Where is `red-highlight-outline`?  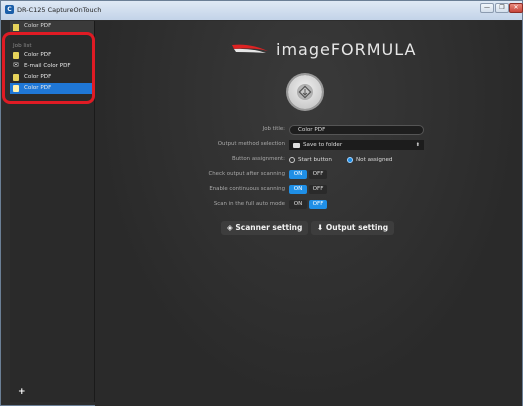
red-highlight-outline is located at coordinates (48, 68).